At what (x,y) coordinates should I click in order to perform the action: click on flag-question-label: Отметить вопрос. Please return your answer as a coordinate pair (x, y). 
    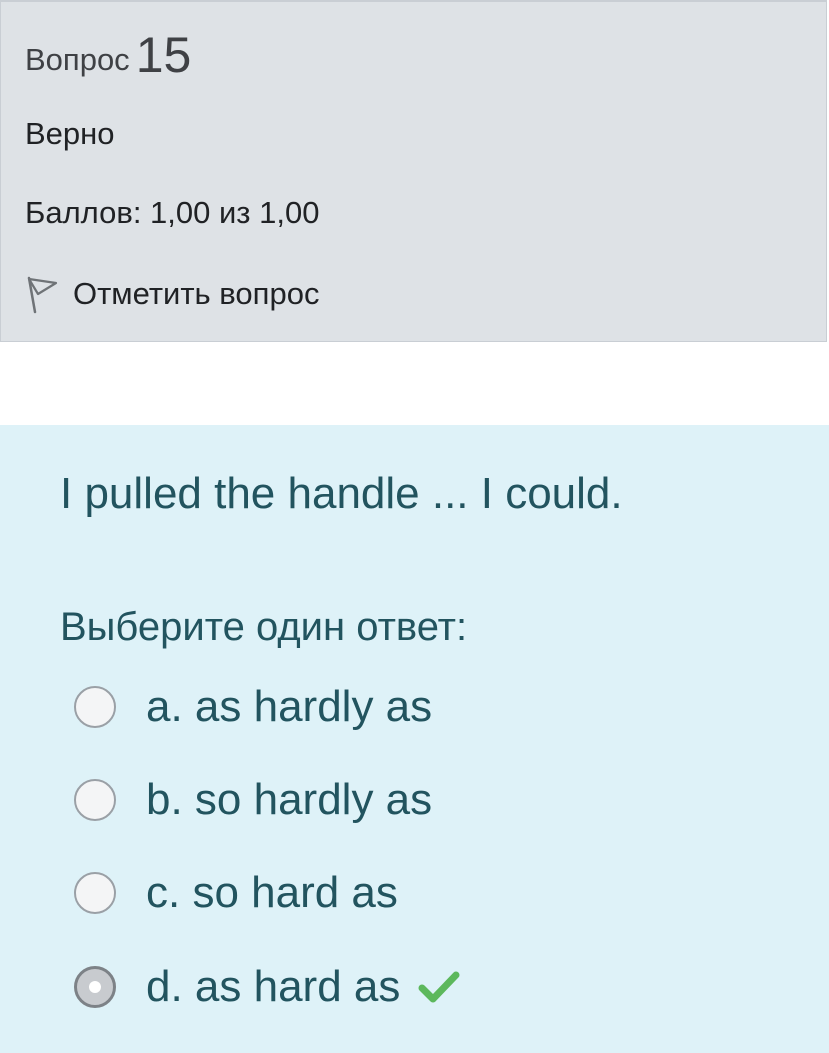
    Looking at the image, I should click on (196, 293).